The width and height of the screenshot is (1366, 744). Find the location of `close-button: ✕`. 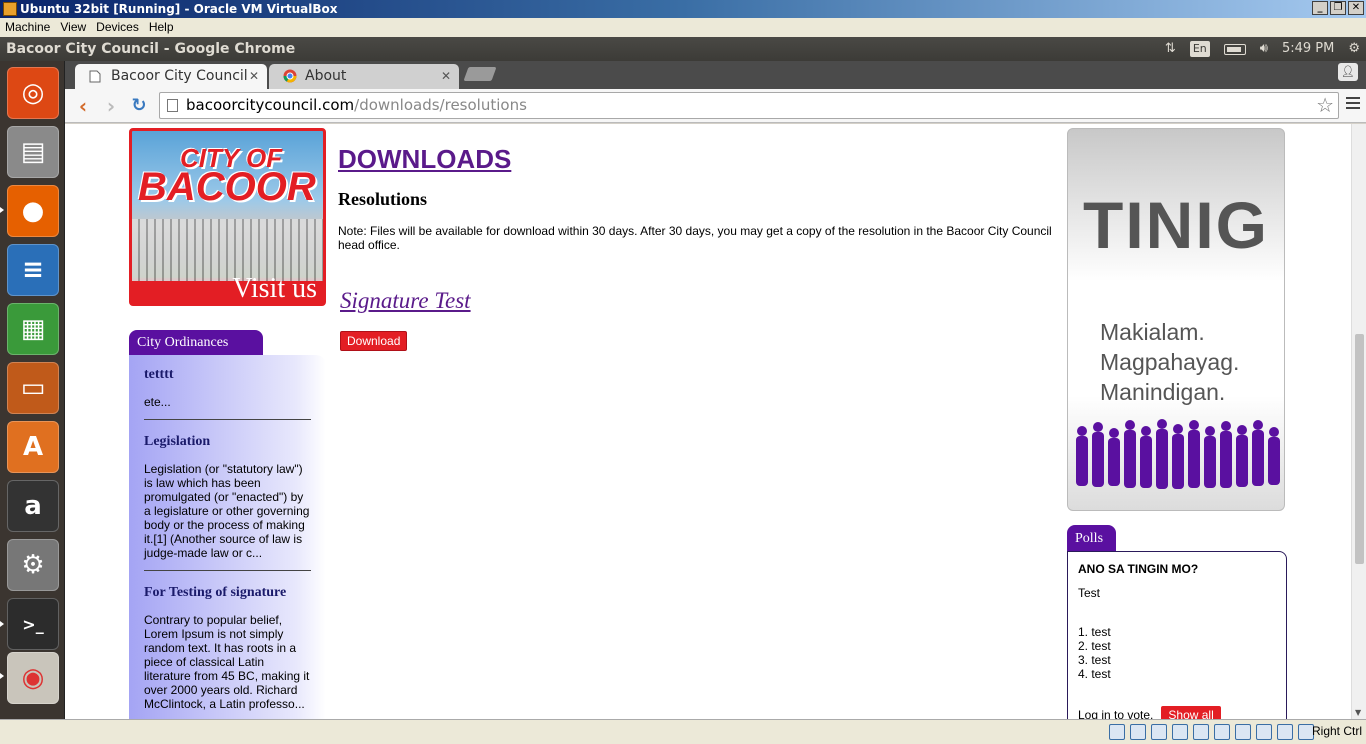

close-button: ✕ is located at coordinates (1356, 8).